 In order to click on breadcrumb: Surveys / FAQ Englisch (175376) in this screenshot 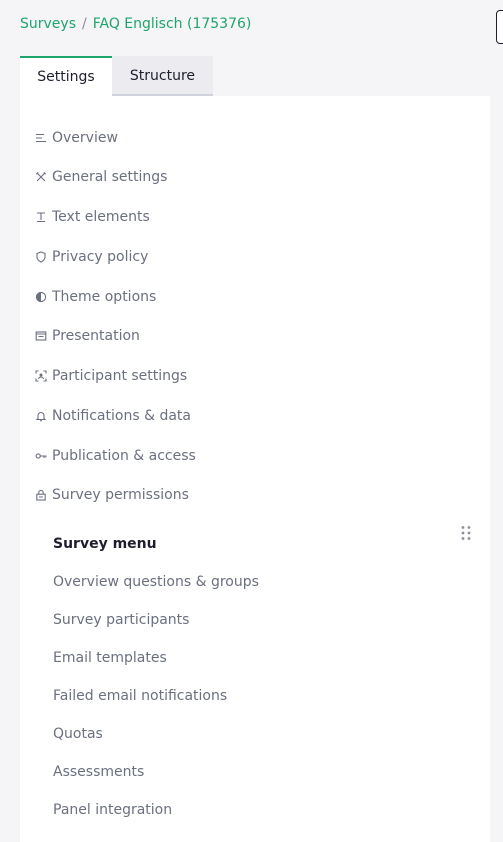, I will do `click(135, 24)`.